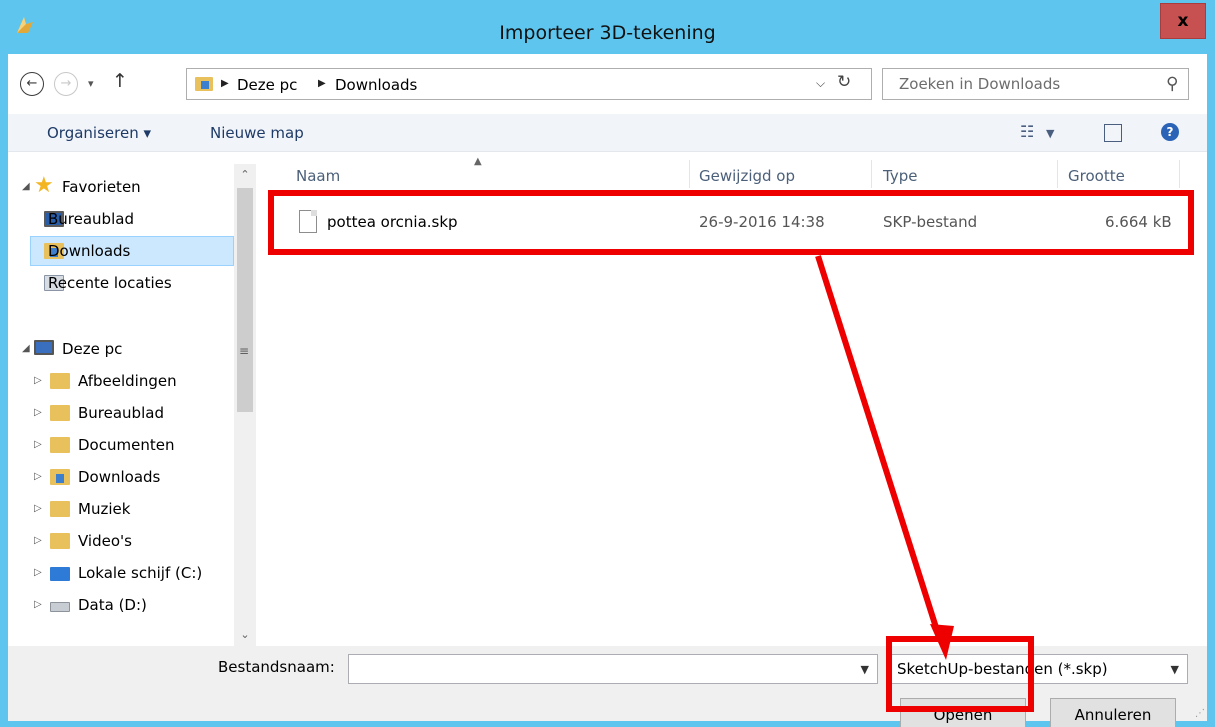 This screenshot has height=727, width=1215. What do you see at coordinates (60, 607) in the screenshot?
I see `drive-icon` at bounding box center [60, 607].